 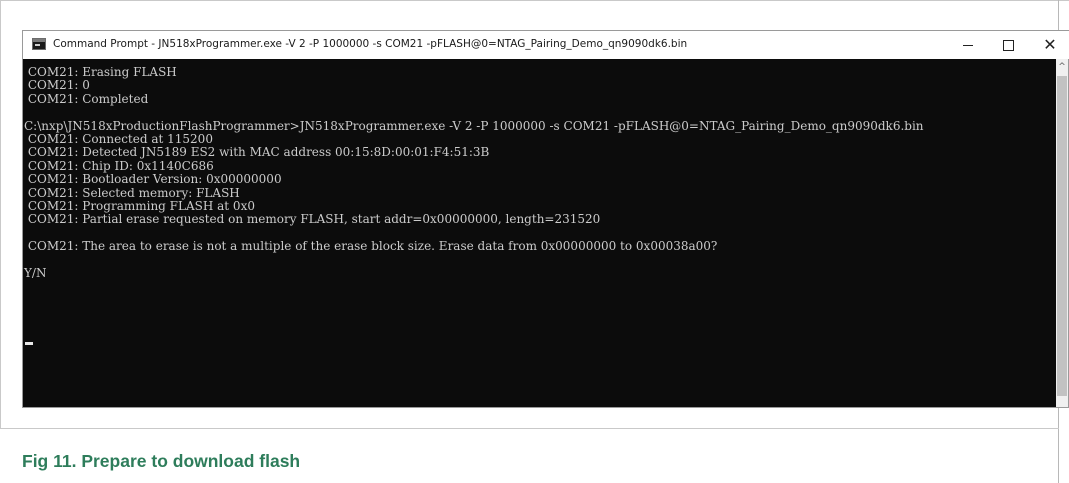 I want to click on text-cursor, so click(x=29, y=343).